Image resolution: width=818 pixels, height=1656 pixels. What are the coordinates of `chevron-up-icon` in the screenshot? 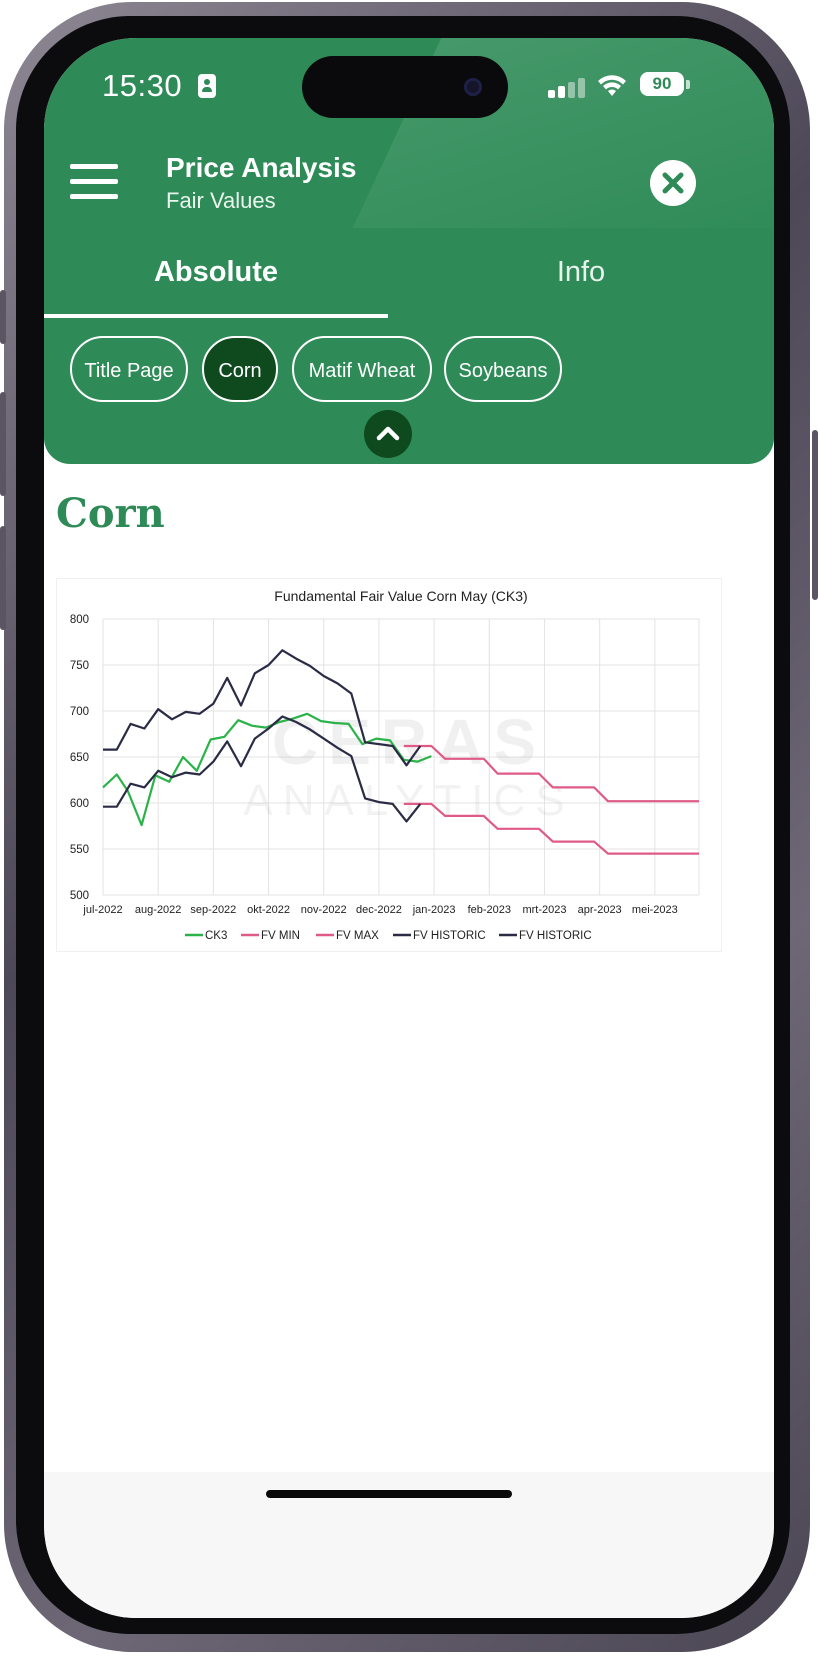 It's located at (388, 433).